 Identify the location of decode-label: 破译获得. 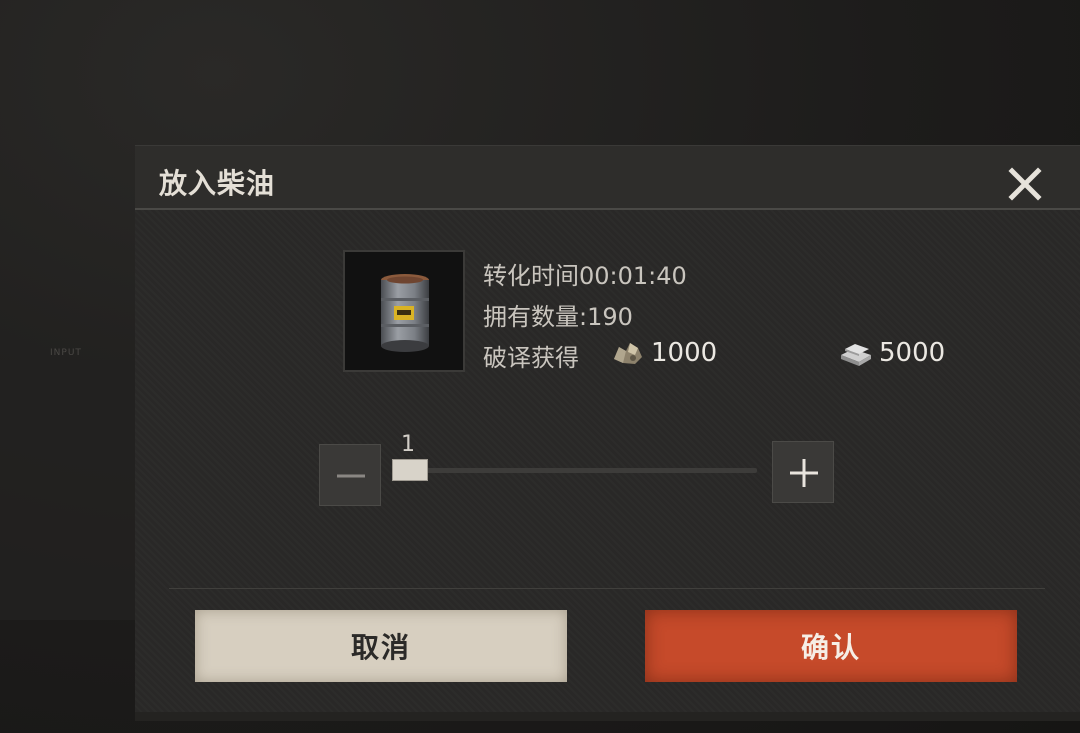
(531, 358).